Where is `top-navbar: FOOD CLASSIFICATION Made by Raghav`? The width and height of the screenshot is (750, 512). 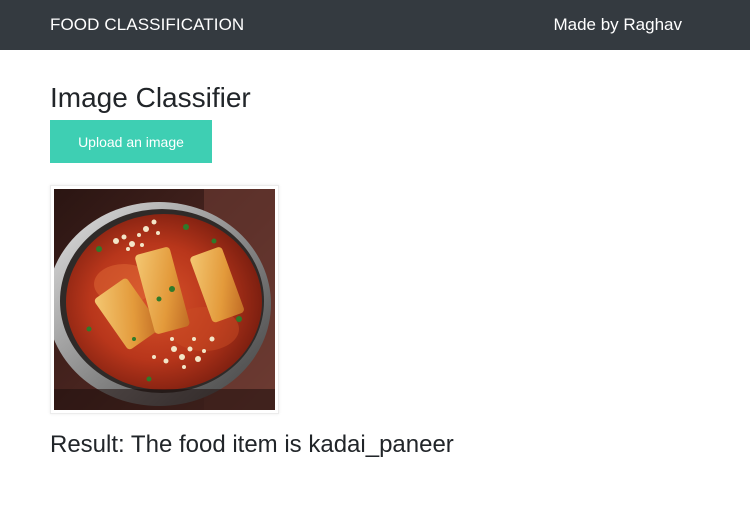
top-navbar: FOOD CLASSIFICATION Made by Raghav is located at coordinates (375, 25).